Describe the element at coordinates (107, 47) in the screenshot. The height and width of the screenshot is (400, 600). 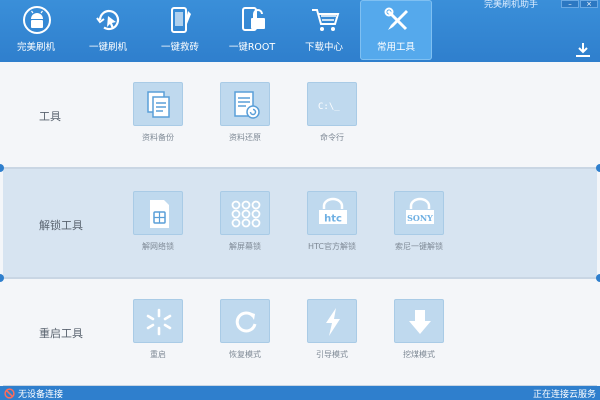
I see `nav-label: 一键刷机` at that location.